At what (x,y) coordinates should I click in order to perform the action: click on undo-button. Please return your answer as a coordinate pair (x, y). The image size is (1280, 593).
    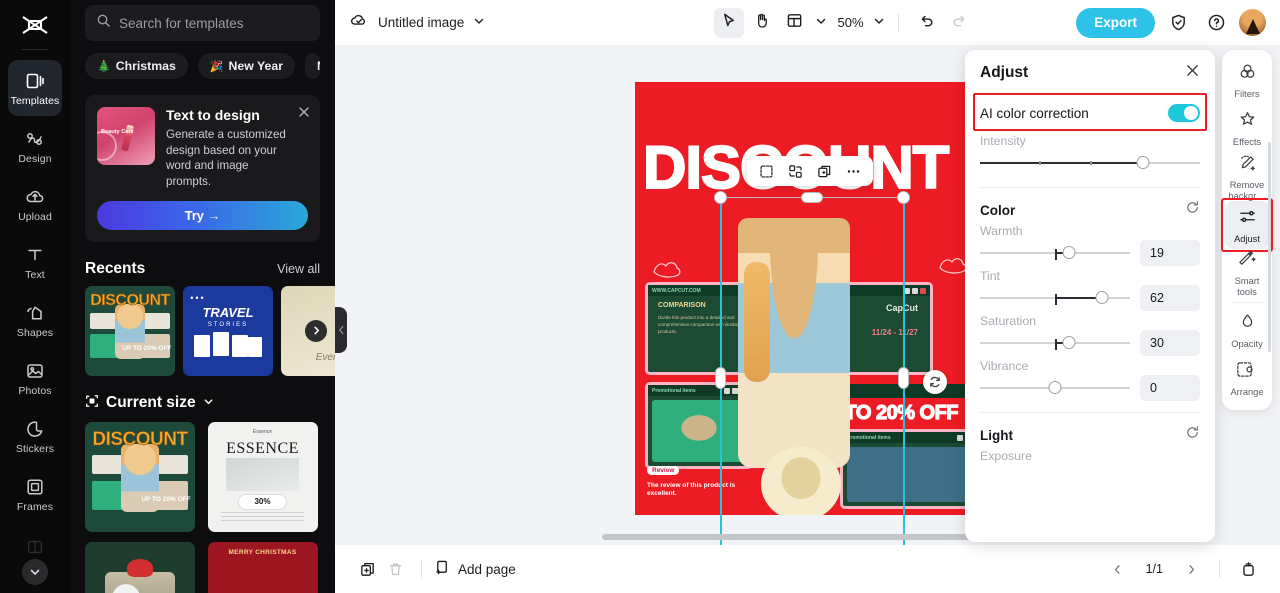
    Looking at the image, I should click on (927, 23).